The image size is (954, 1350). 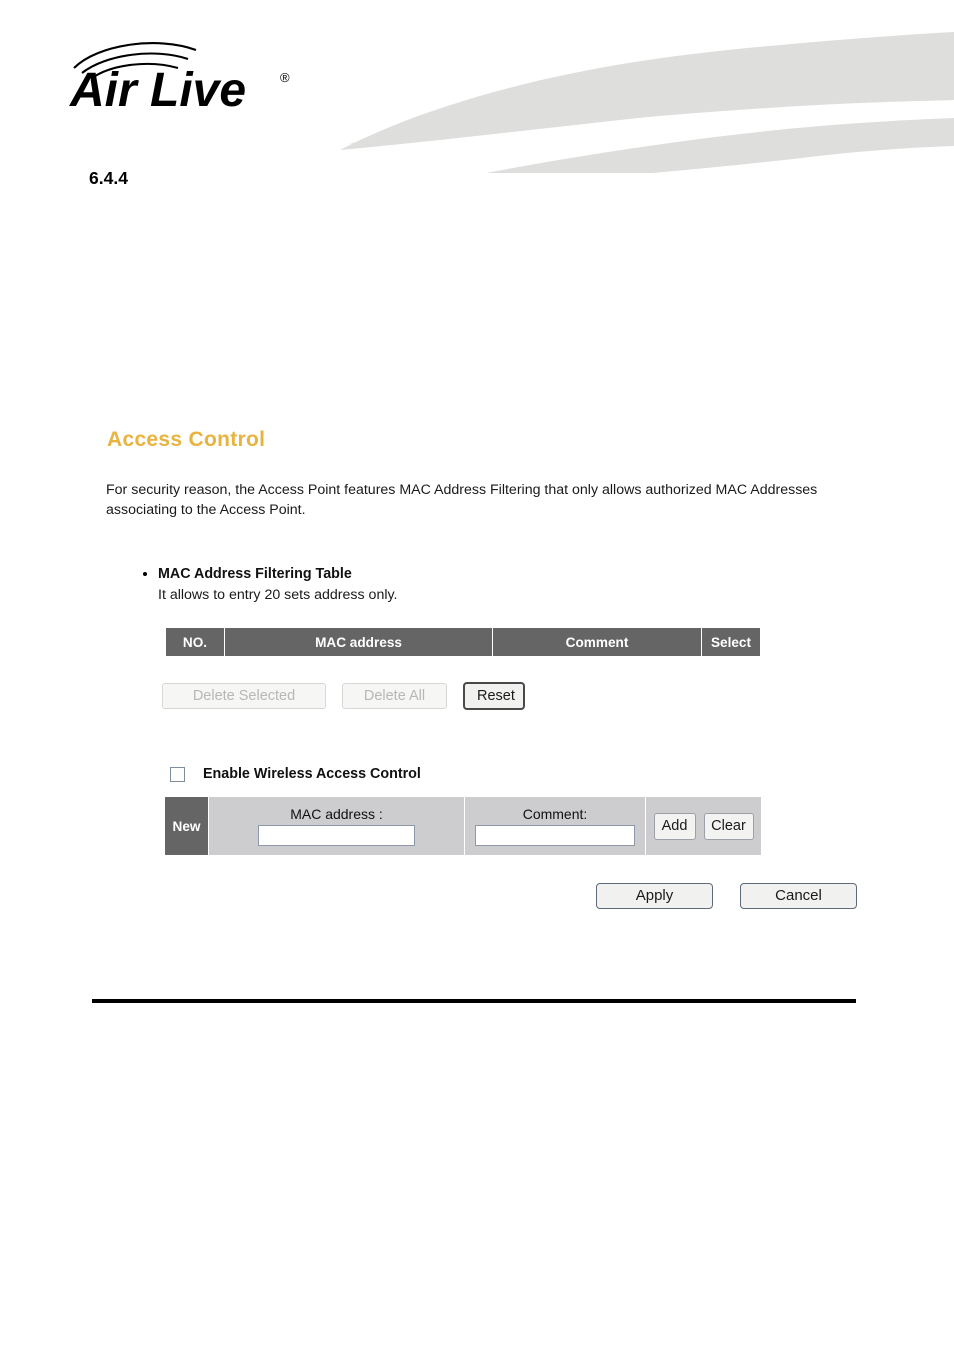 I want to click on add-button: Add, so click(x=674, y=826).